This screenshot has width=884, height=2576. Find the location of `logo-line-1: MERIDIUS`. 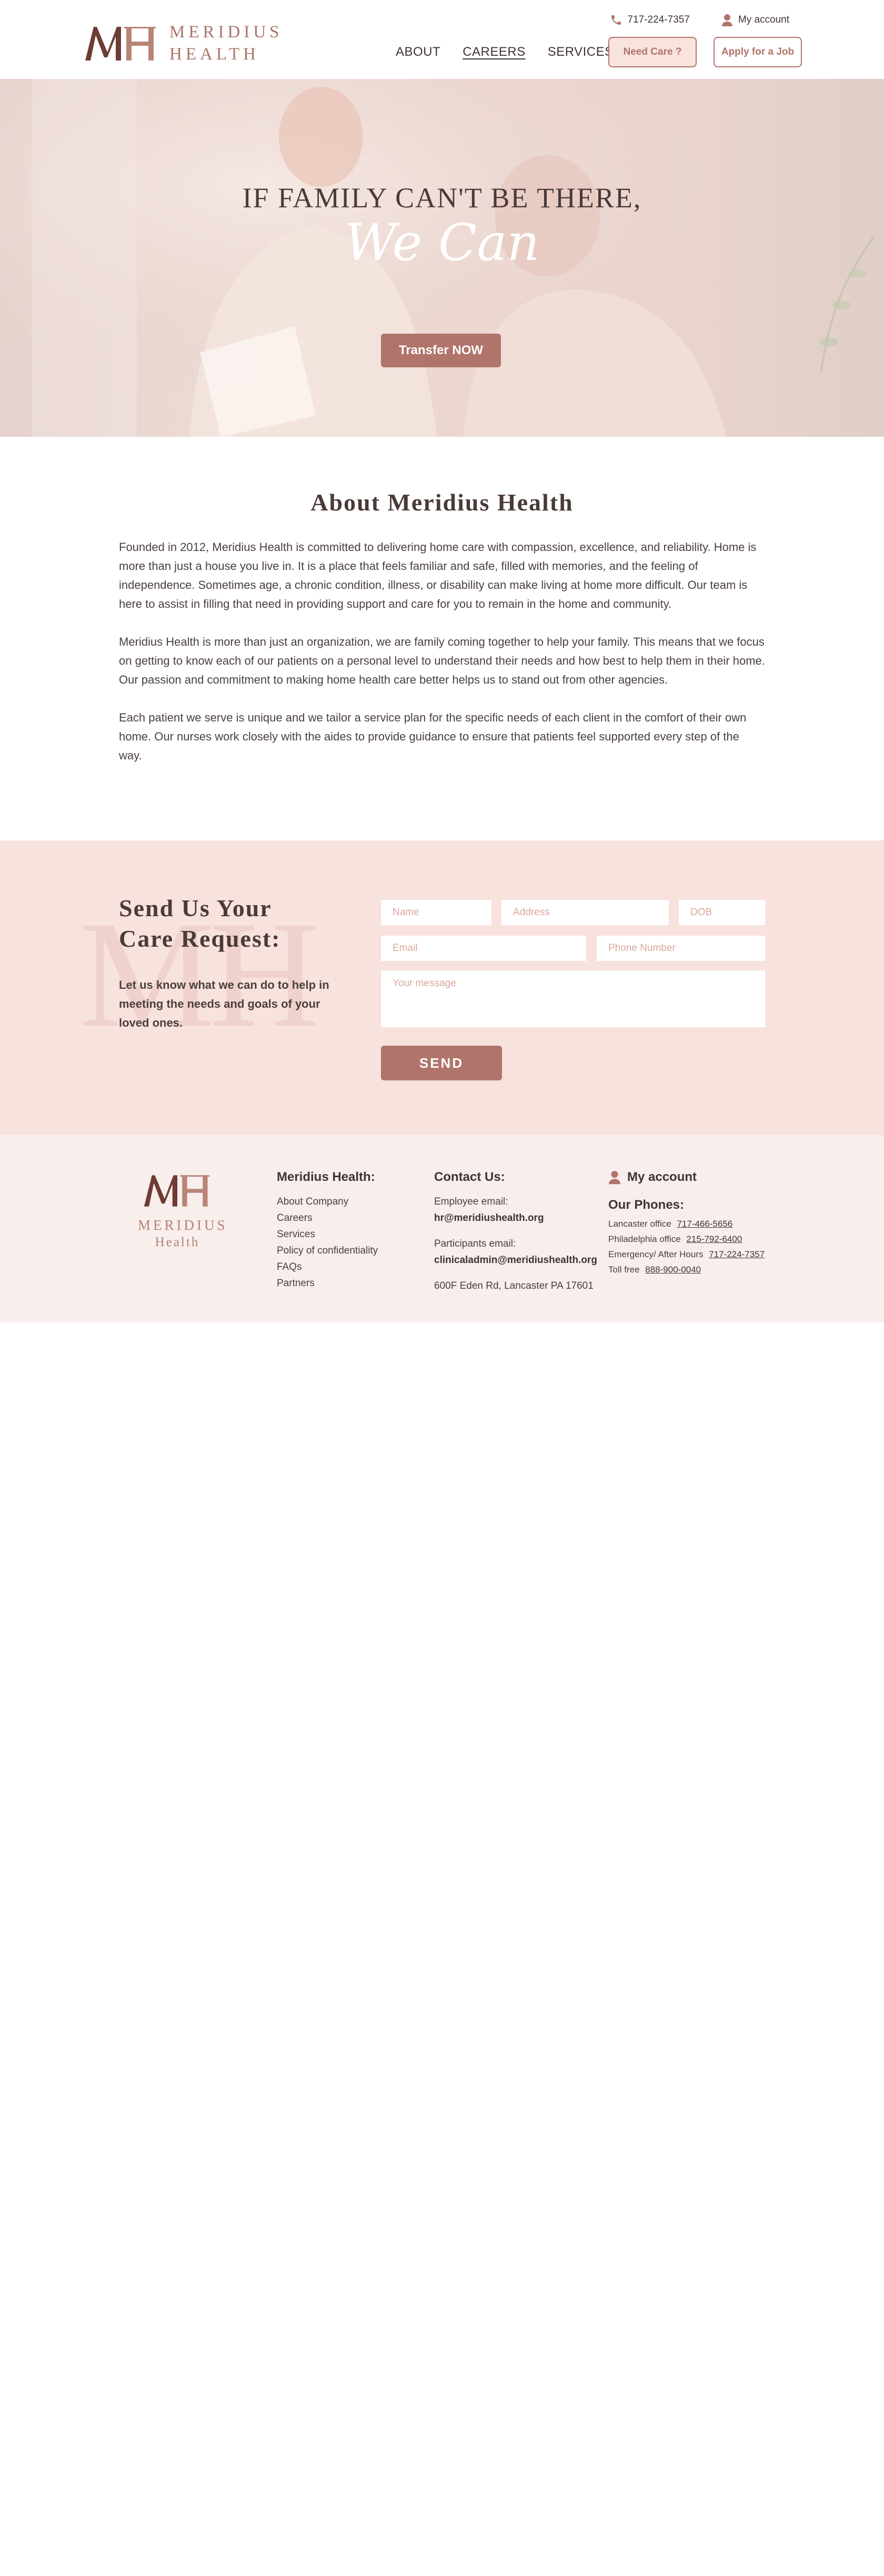

logo-line-1: MERIDIUS is located at coordinates (226, 32).